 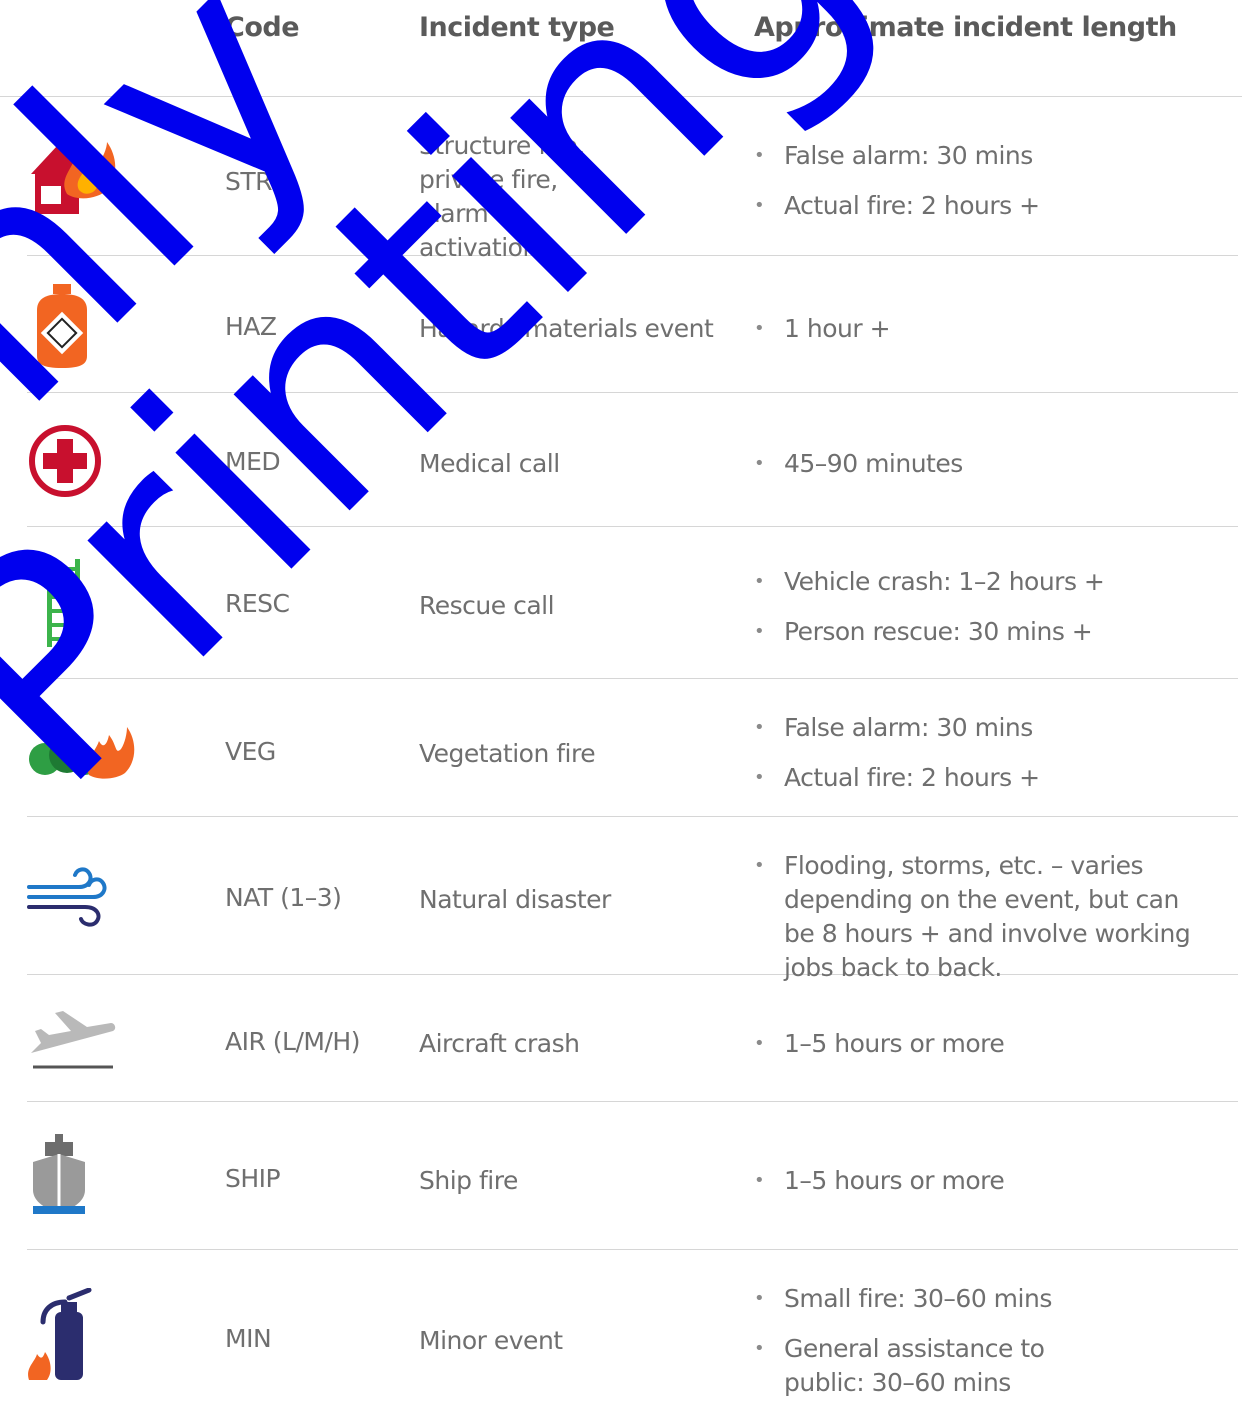 What do you see at coordinates (82, 327) in the screenshot?
I see `hazmat-canister-icon` at bounding box center [82, 327].